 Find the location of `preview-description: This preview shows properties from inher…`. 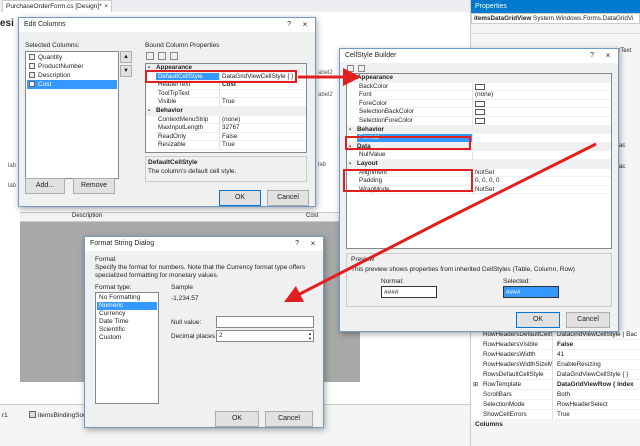

preview-description: This preview shows properties from inher… is located at coordinates (463, 269).